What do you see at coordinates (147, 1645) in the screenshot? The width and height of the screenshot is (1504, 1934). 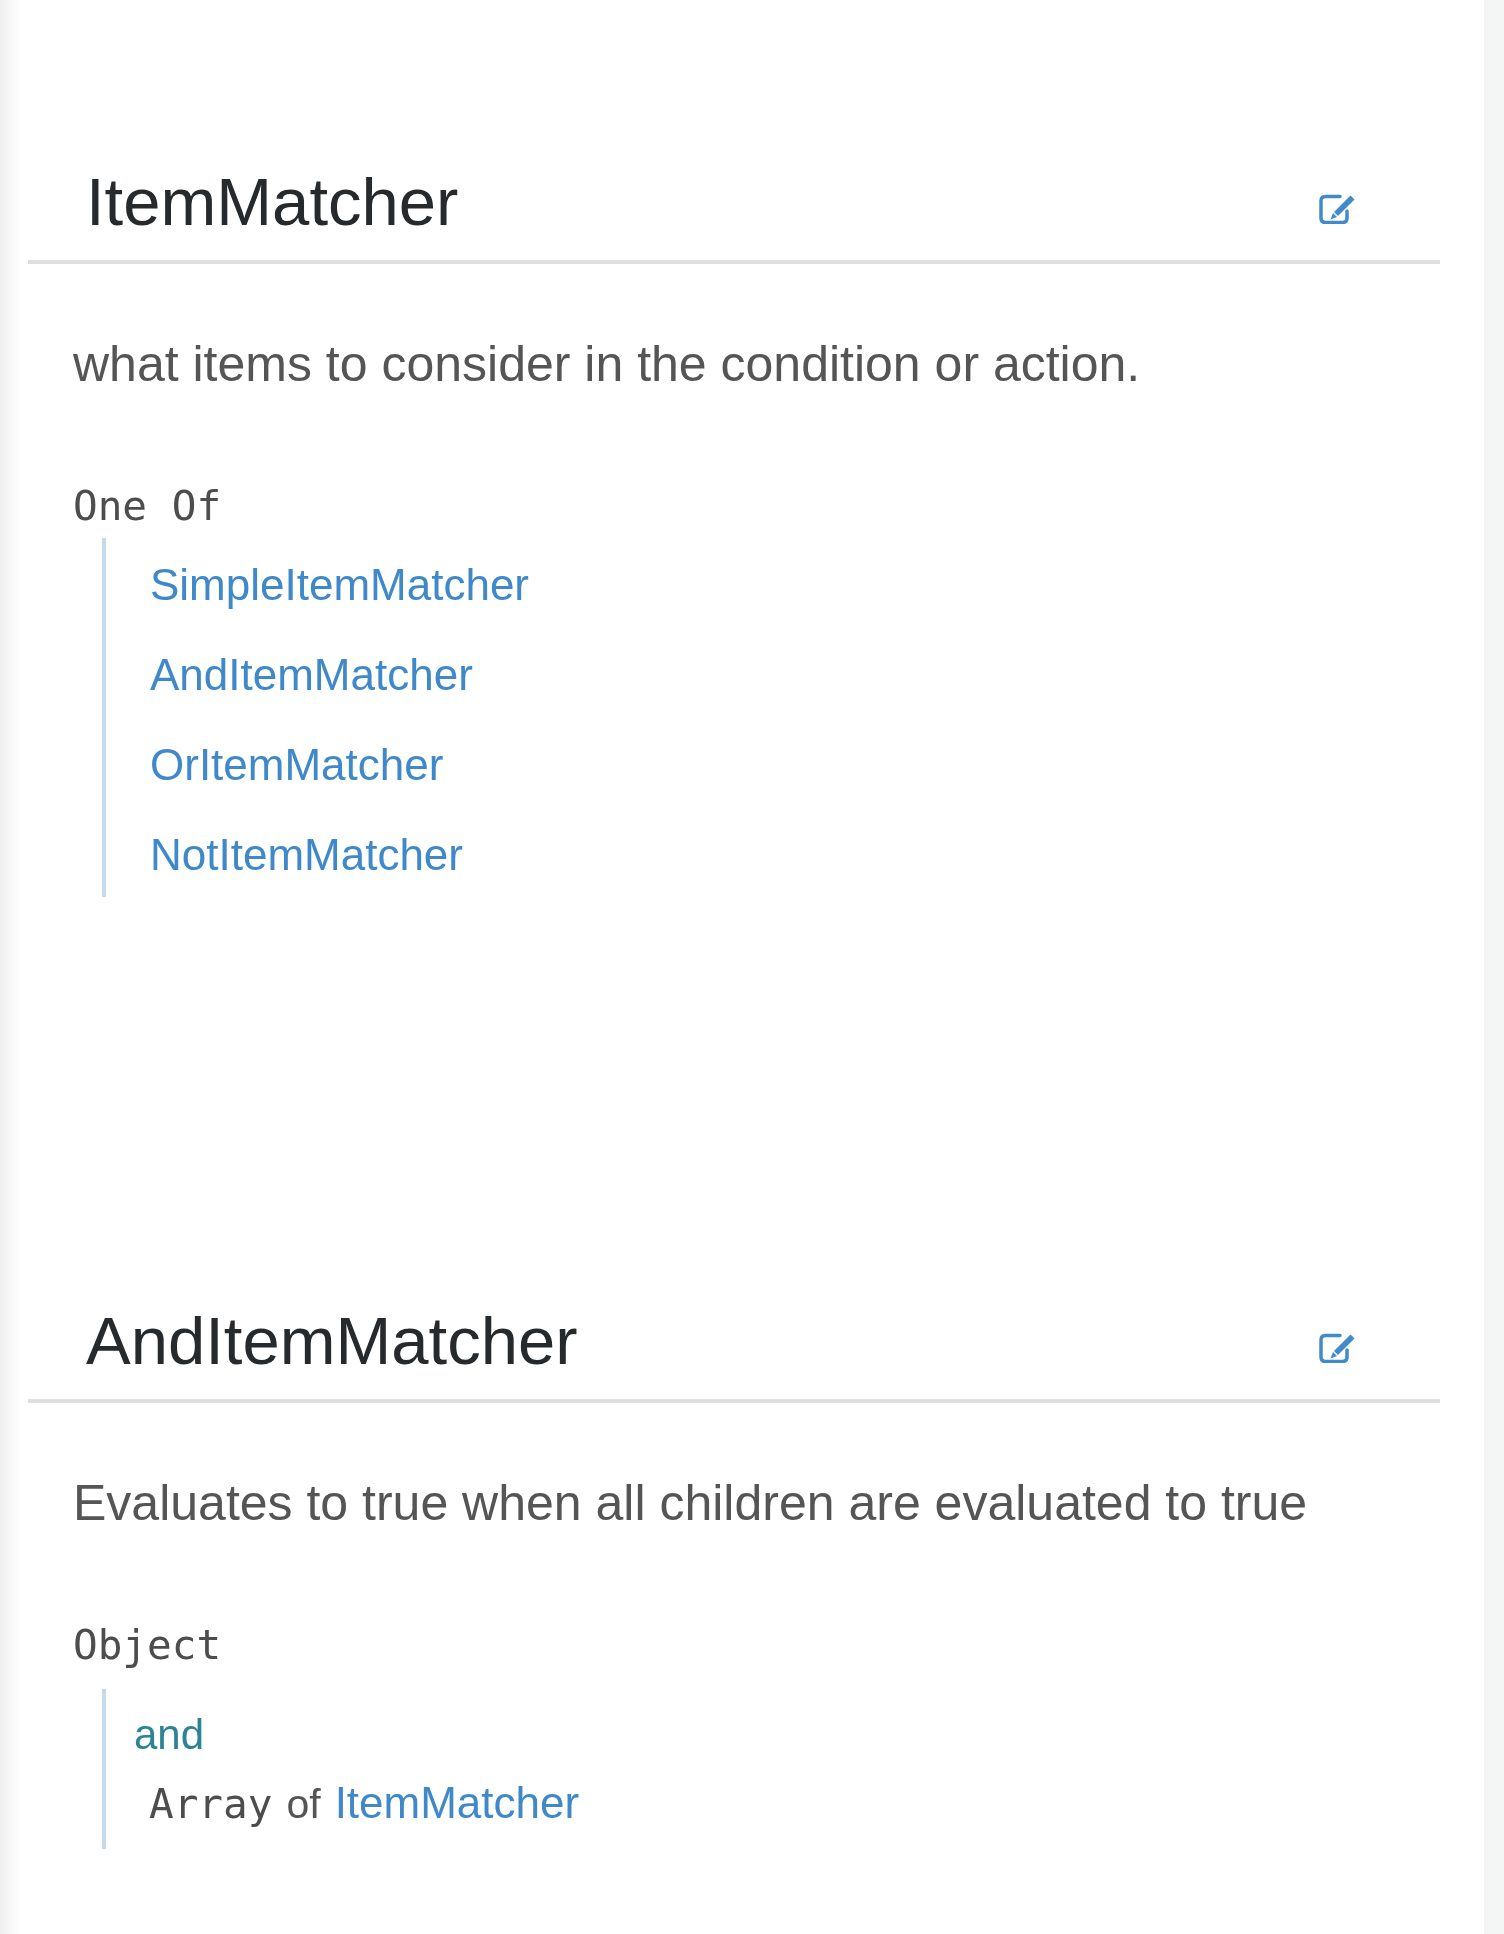 I see `type-label: Object` at bounding box center [147, 1645].